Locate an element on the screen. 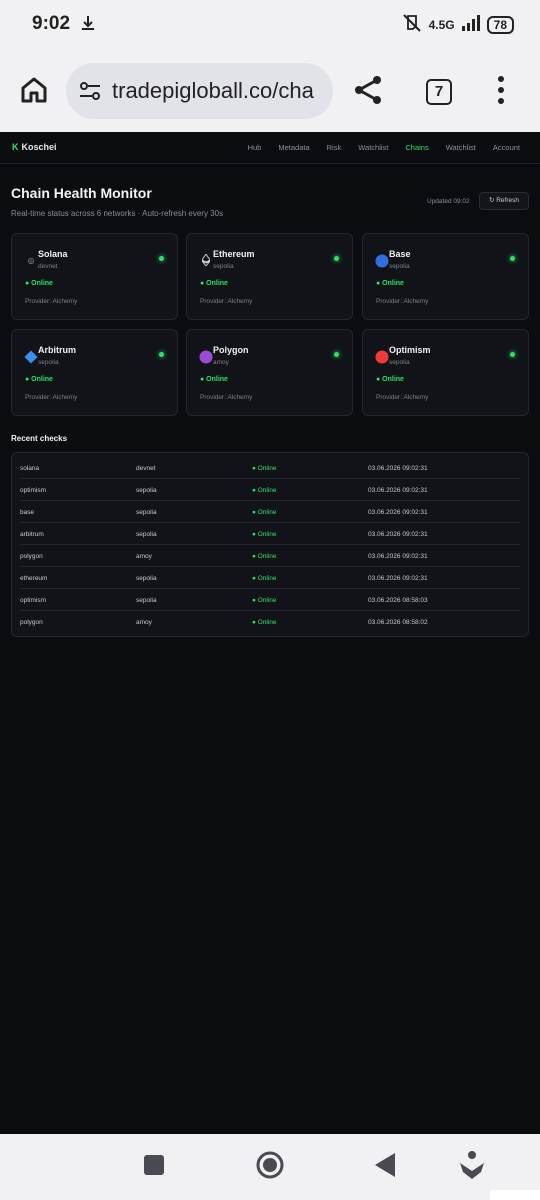  nav-chains: Chains is located at coordinates (416, 147).